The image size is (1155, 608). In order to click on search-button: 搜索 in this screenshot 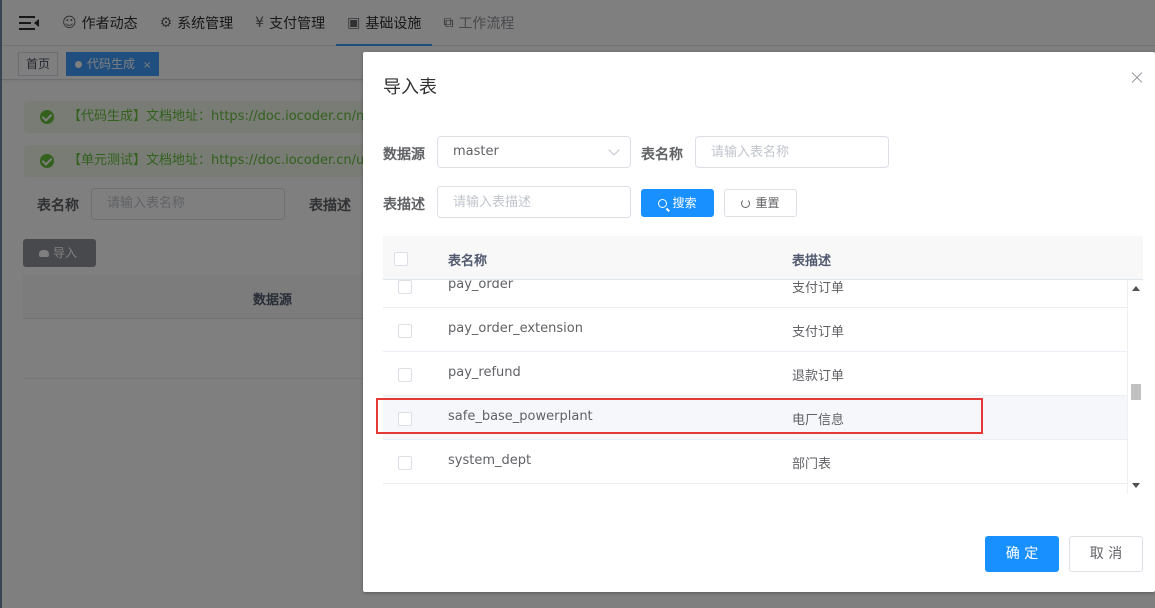, I will do `click(677, 203)`.